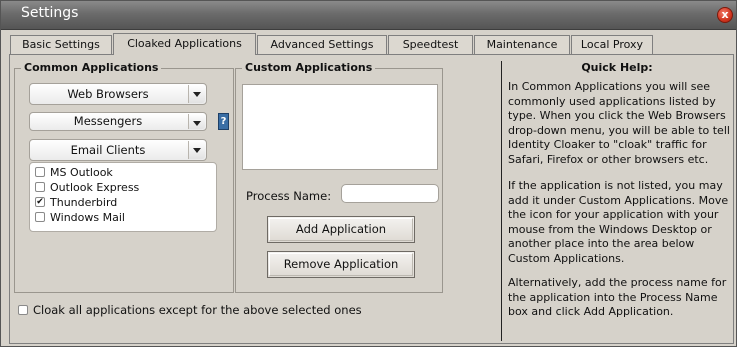  I want to click on web-browsers-dropdown: Web Browsers, so click(118, 94).